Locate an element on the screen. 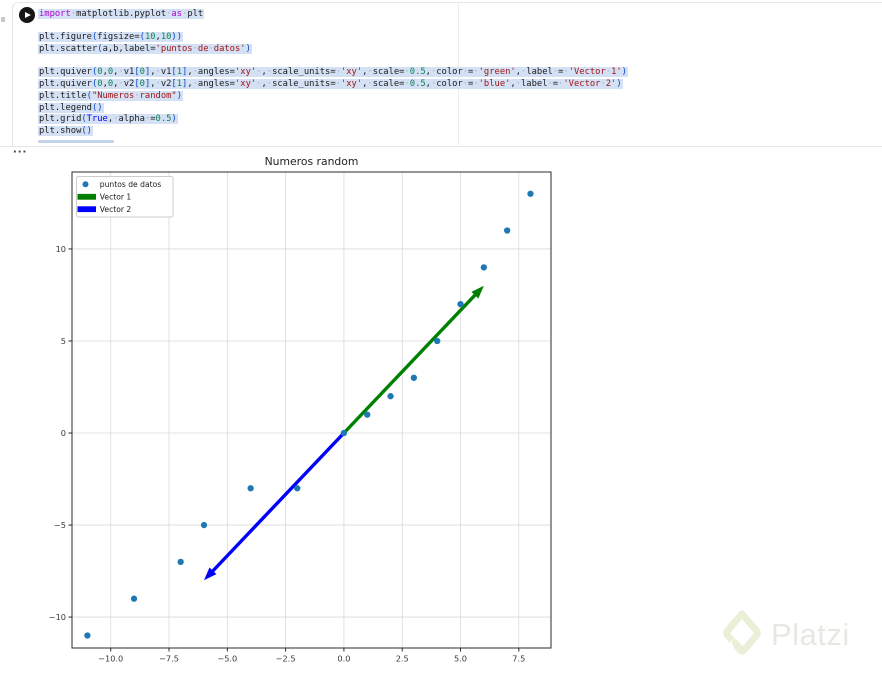  svg-text: 10 is located at coordinates (61, 249).